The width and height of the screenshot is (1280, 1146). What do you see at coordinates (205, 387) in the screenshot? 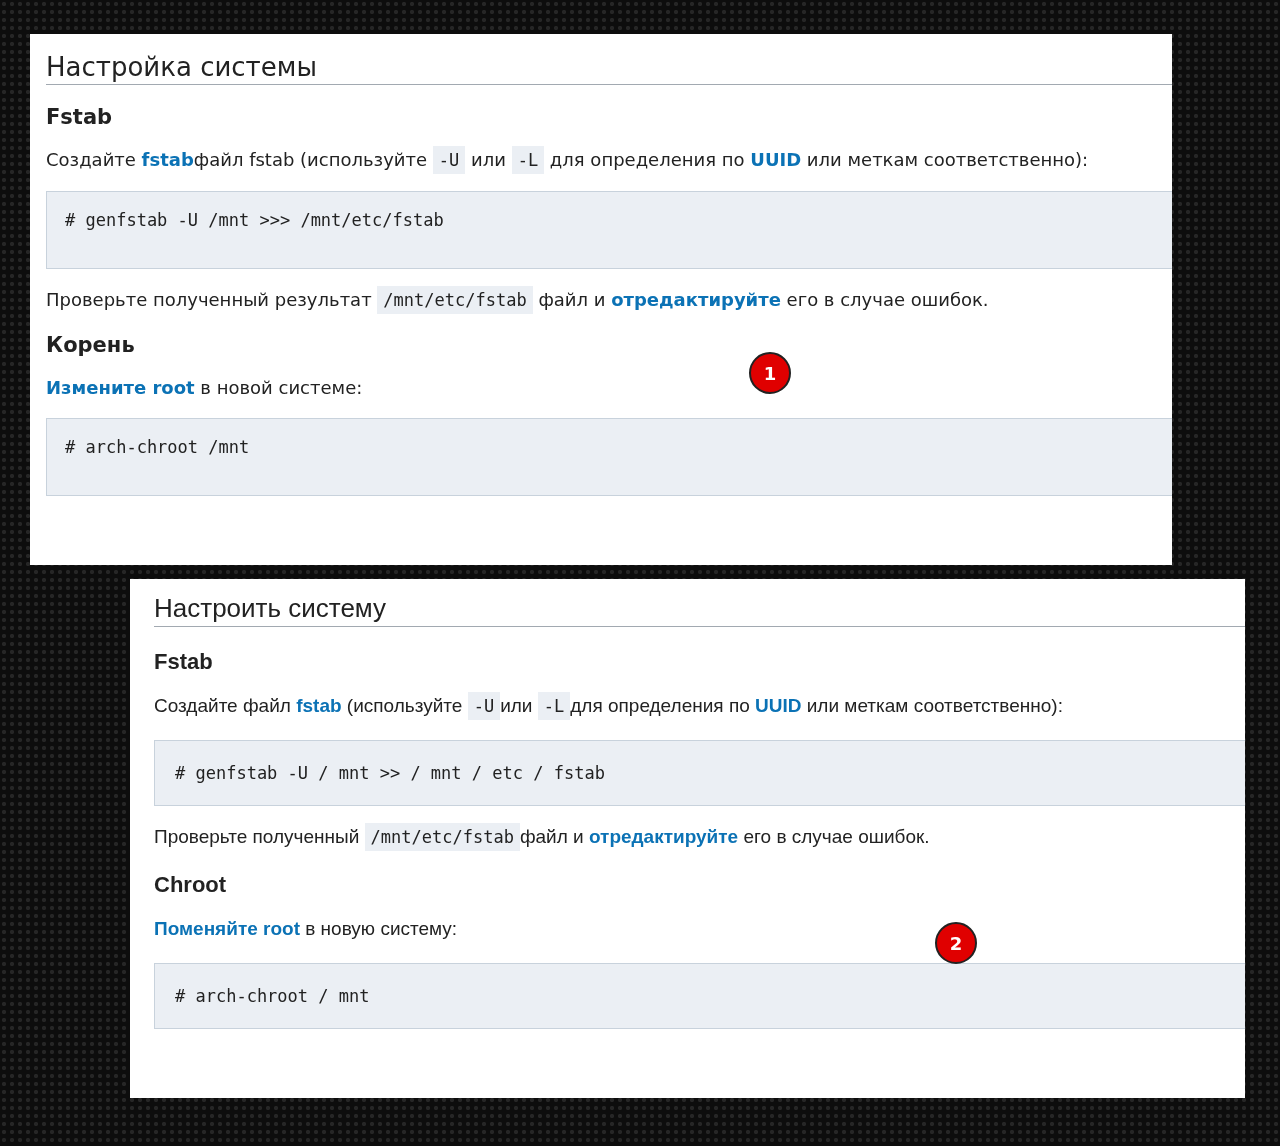
I see `paragraph: Измените root в новой системе:` at bounding box center [205, 387].